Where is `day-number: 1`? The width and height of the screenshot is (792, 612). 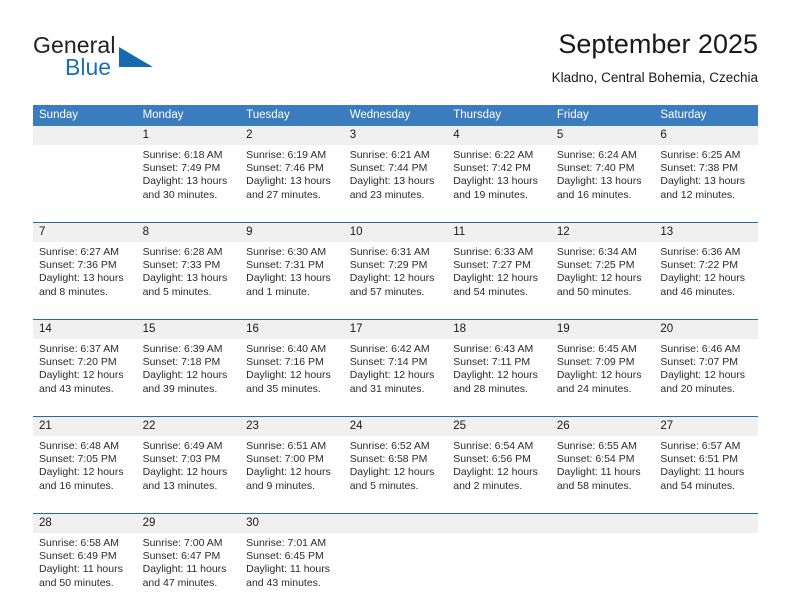
day-number: 1 is located at coordinates (188, 135).